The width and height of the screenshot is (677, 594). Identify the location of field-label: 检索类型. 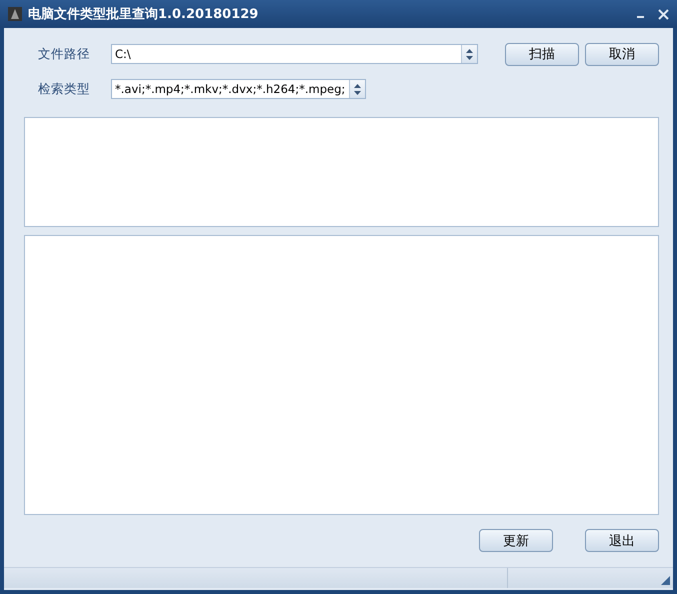
(64, 89).